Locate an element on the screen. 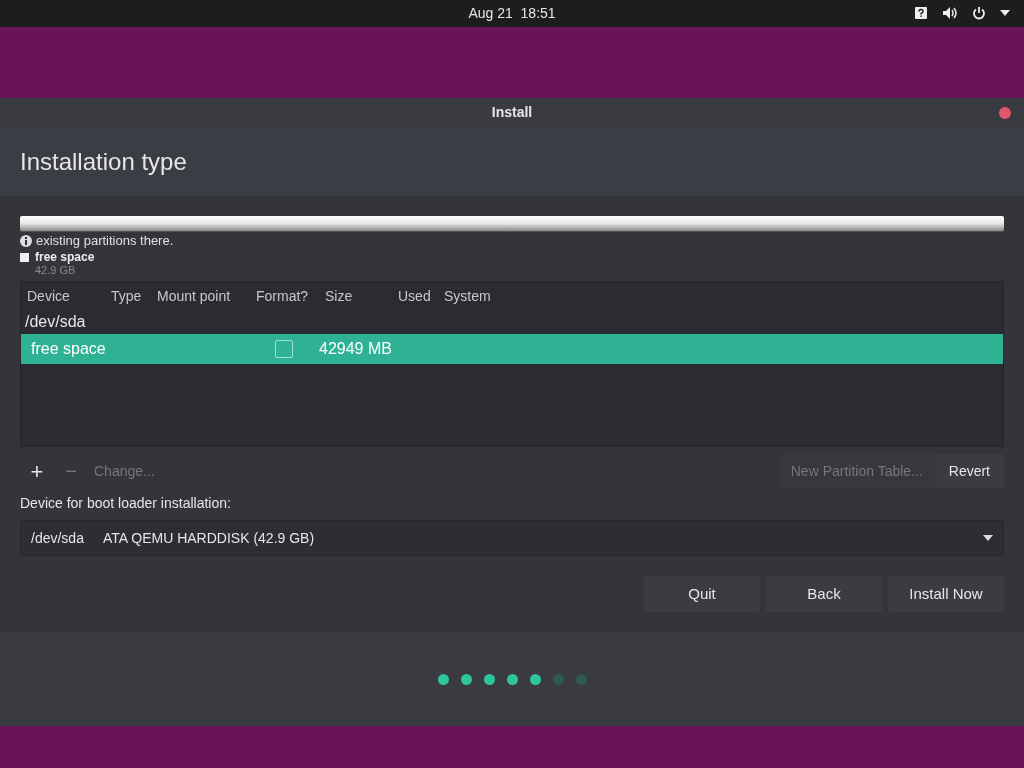  column-header: System is located at coordinates (484, 296).